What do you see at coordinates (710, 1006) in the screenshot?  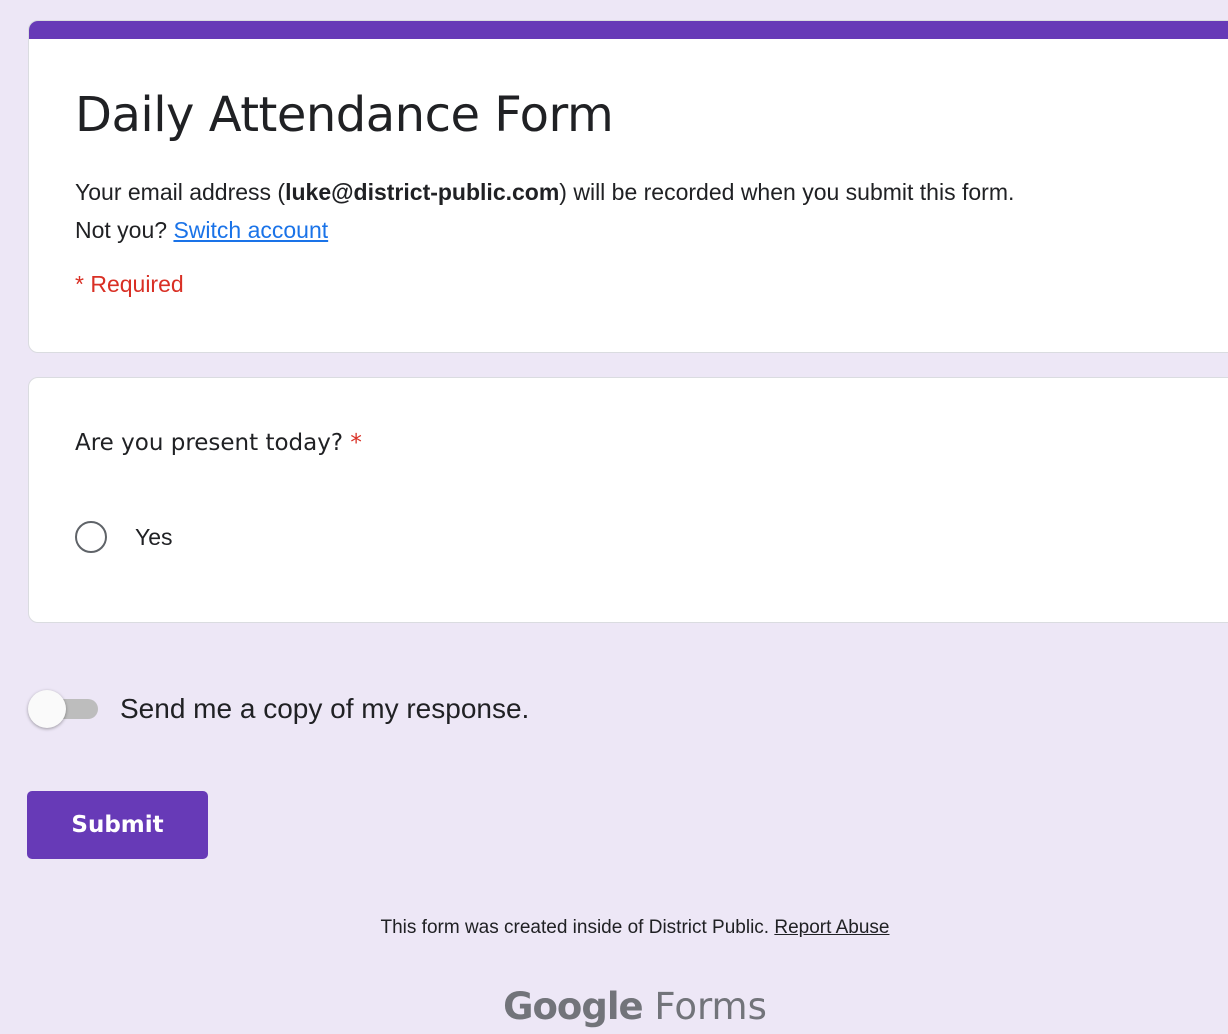 I see `brand-forms: Forms` at bounding box center [710, 1006].